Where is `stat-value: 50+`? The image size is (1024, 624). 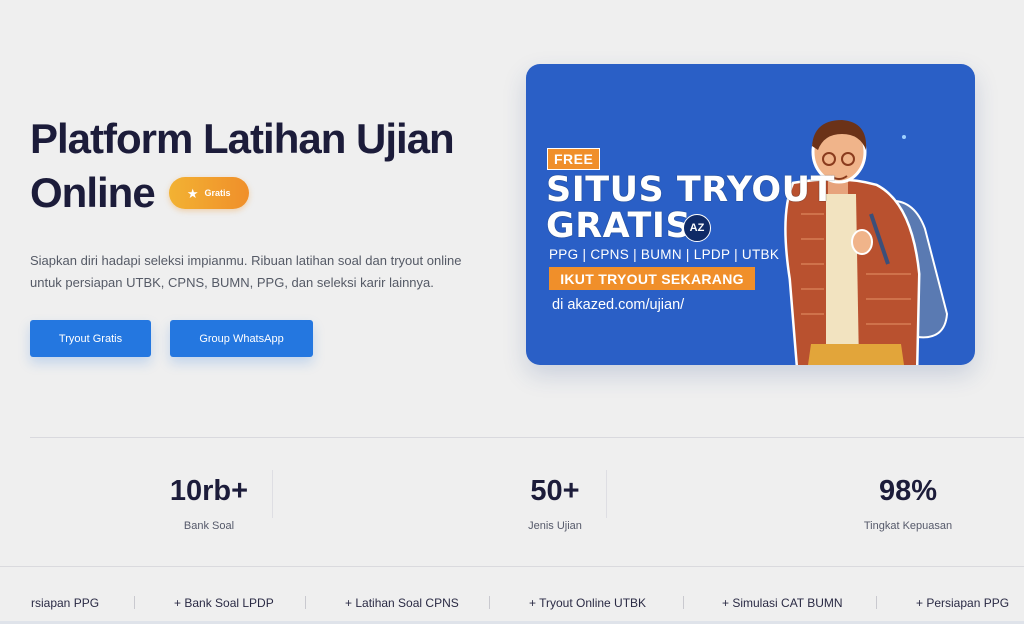 stat-value: 50+ is located at coordinates (555, 491).